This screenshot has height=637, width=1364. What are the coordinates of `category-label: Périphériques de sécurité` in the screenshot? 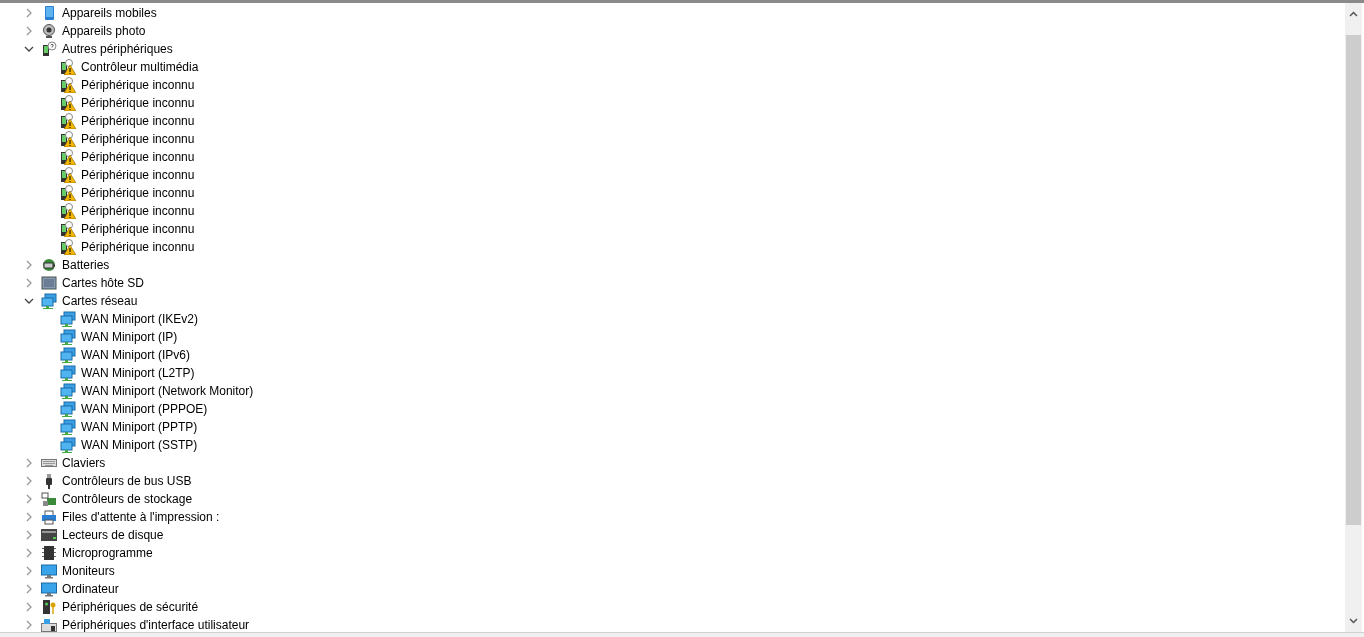 It's located at (130, 607).